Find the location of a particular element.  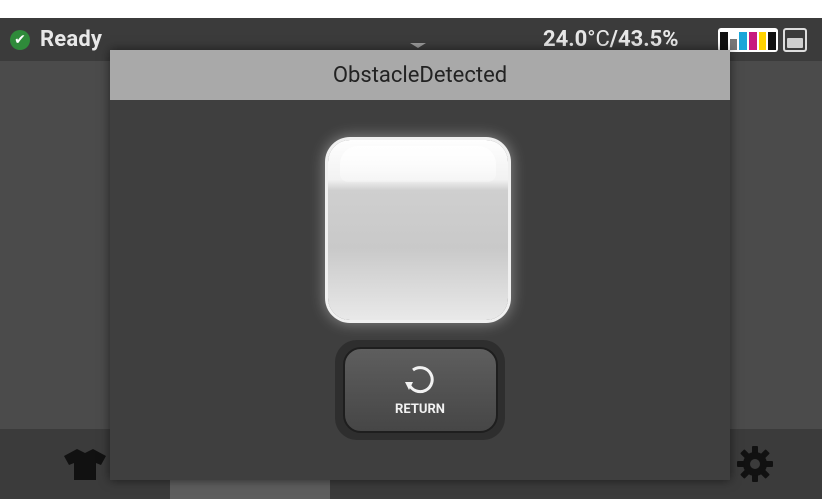

refresh-icon is located at coordinates (419, 379).